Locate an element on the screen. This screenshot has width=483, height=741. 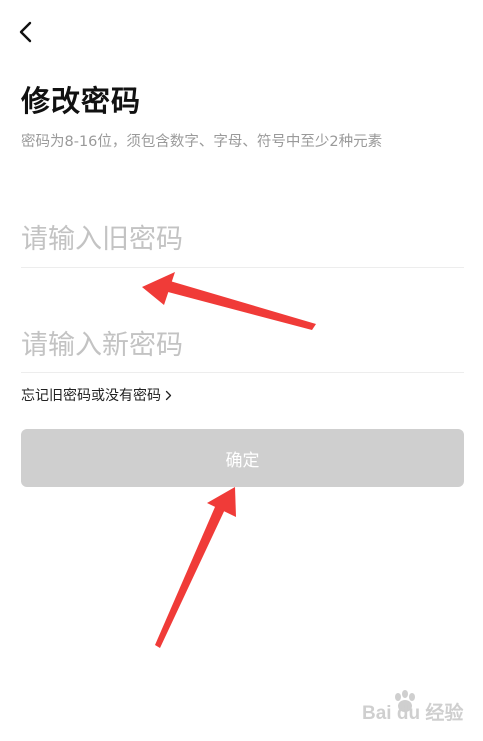
forgot-password-link: 忘记旧密码或没有密码 is located at coordinates (96, 395).